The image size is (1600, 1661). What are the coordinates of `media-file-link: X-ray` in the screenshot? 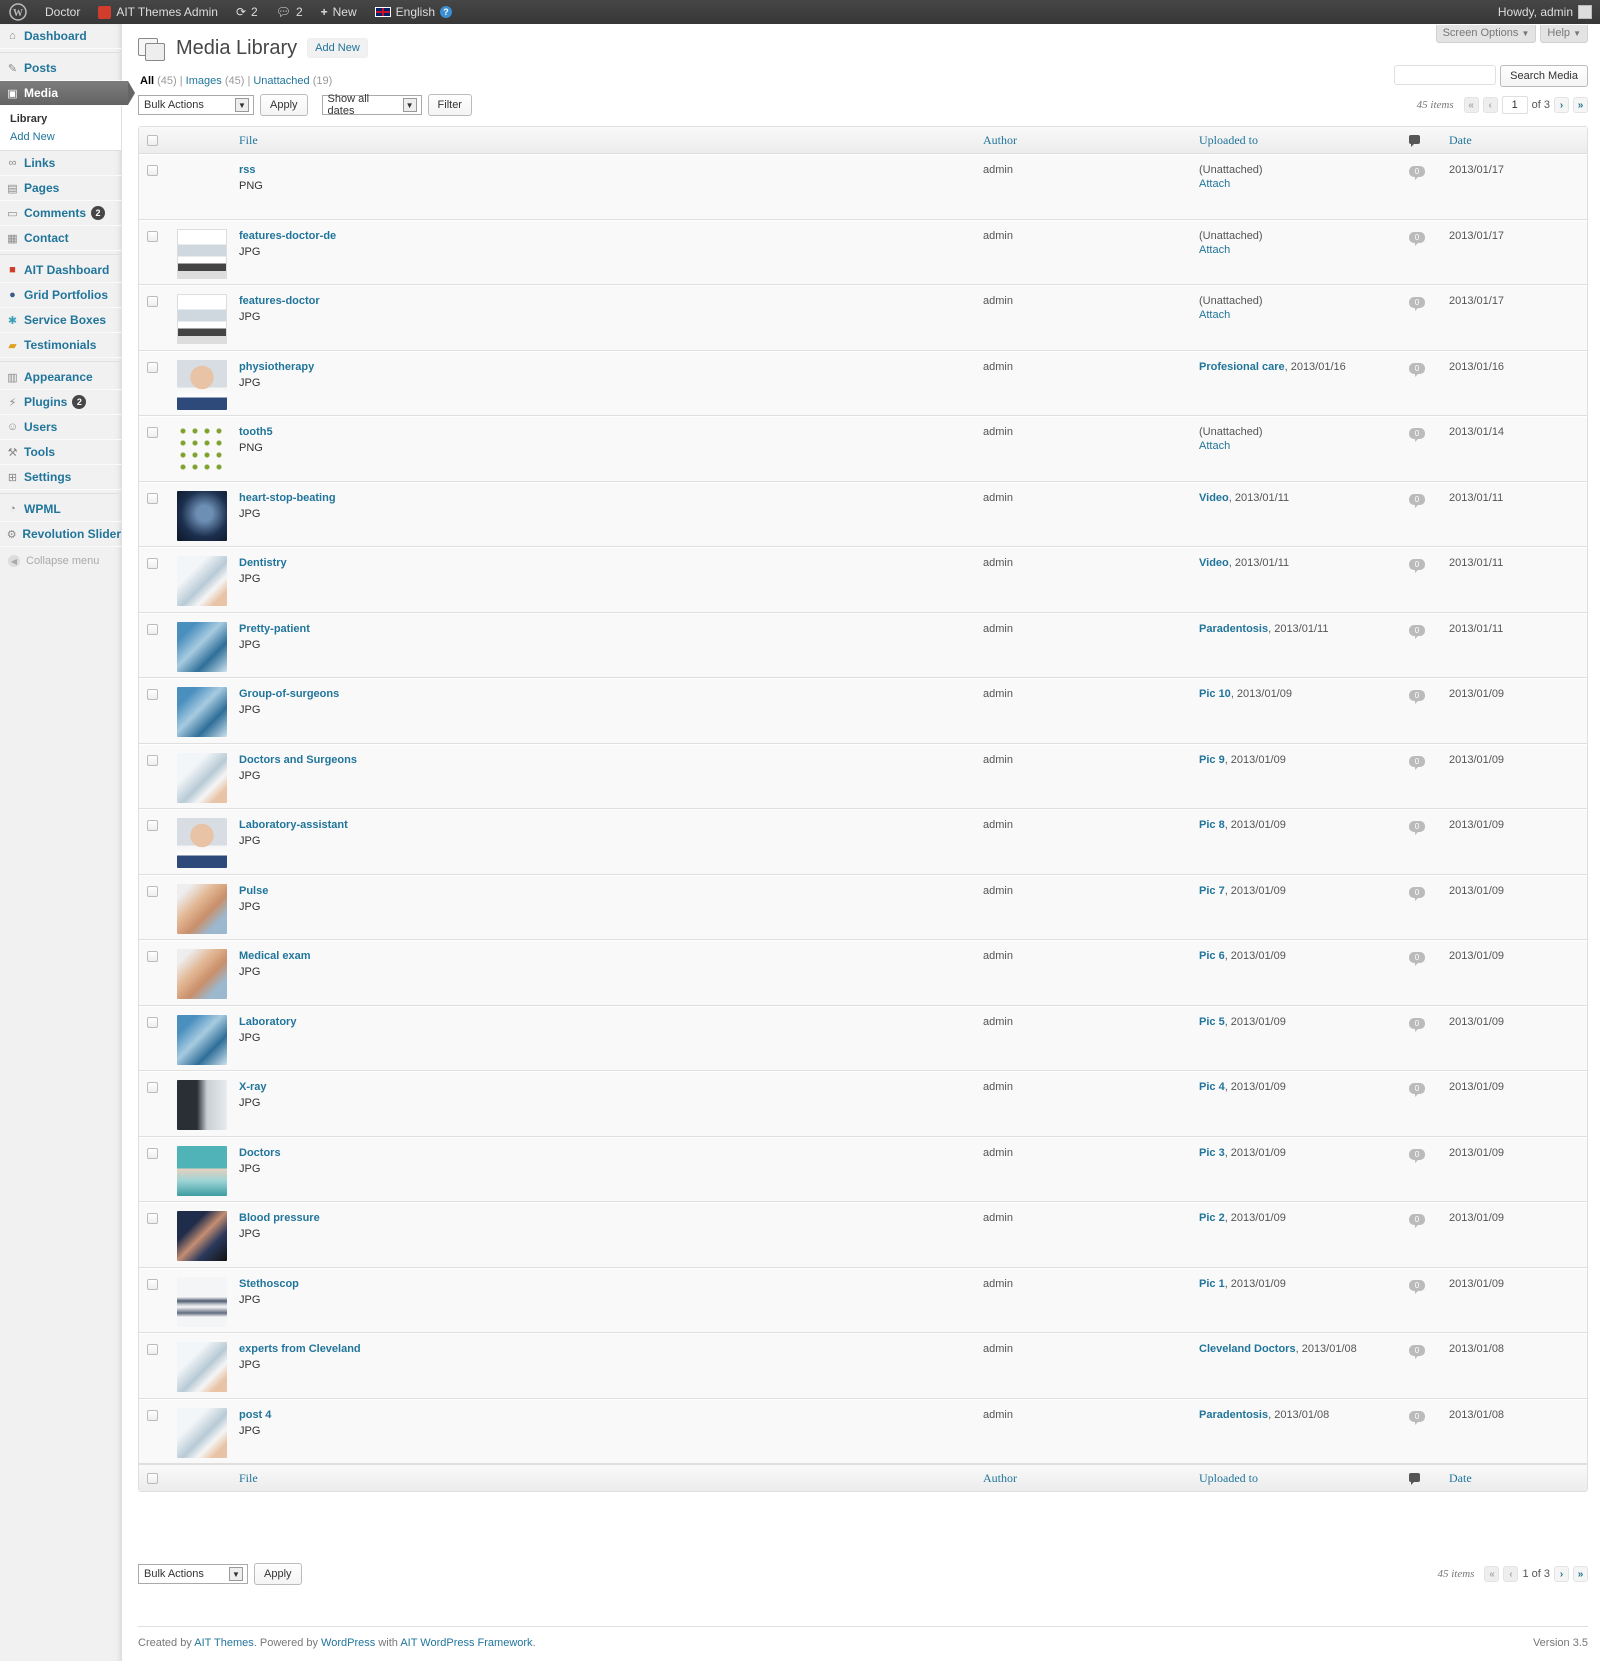 It's located at (611, 1087).